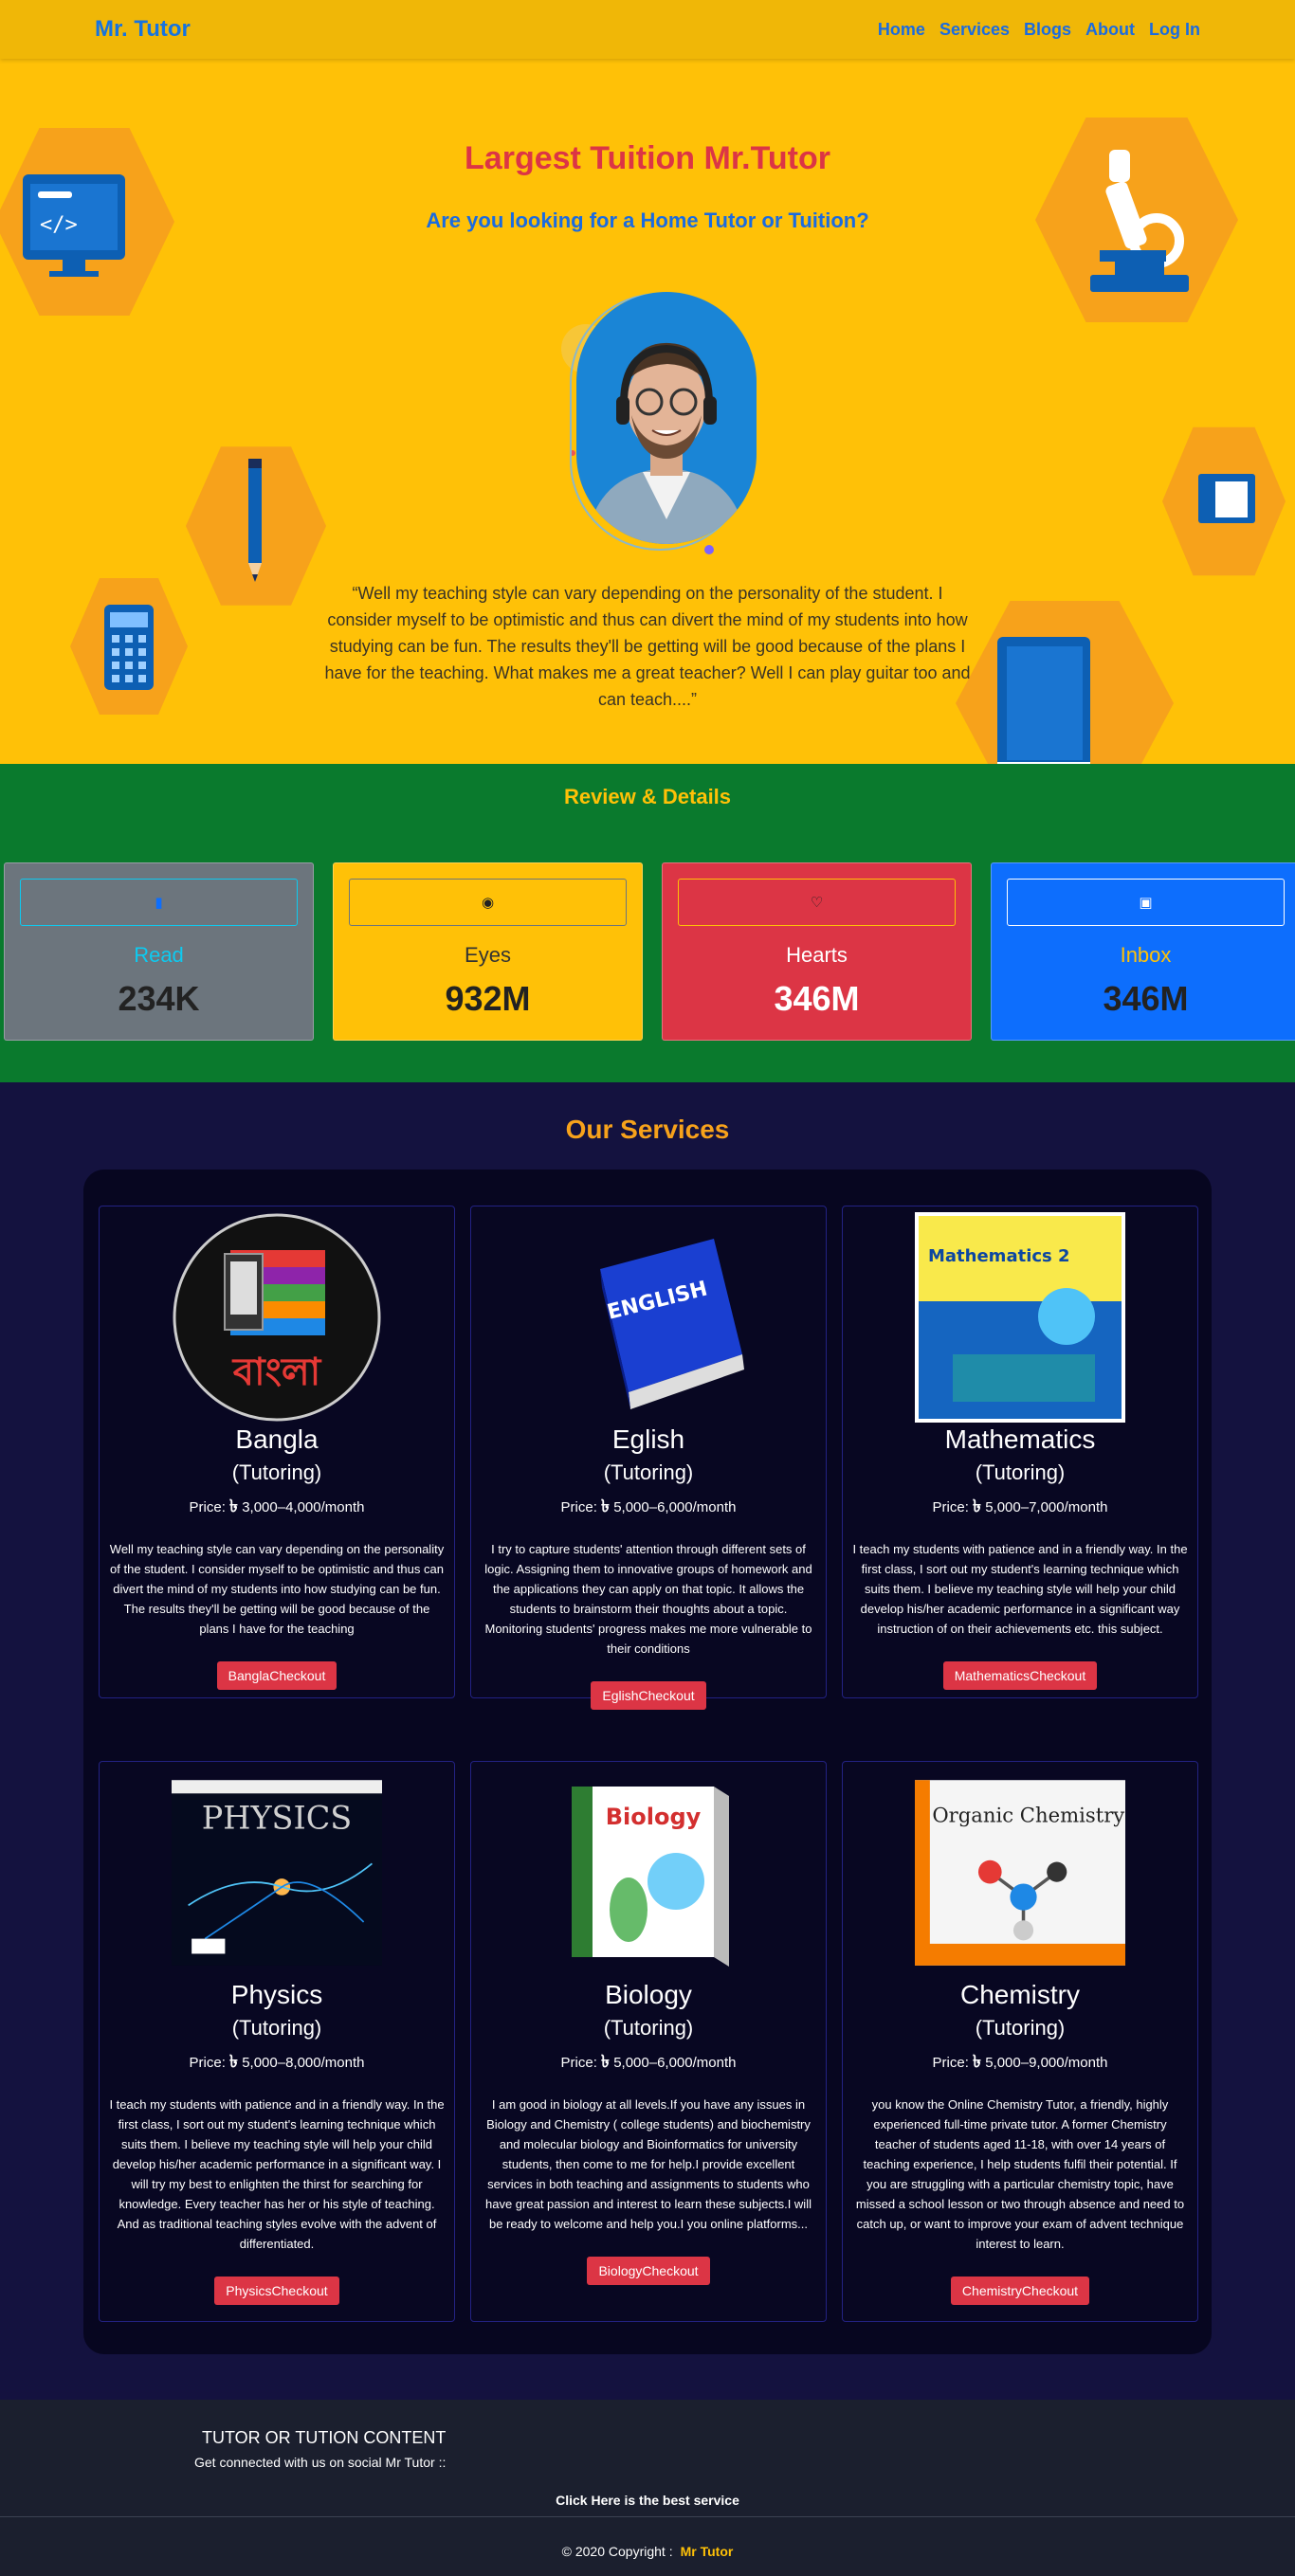  What do you see at coordinates (1146, 955) in the screenshot?
I see `card-label: Inbox` at bounding box center [1146, 955].